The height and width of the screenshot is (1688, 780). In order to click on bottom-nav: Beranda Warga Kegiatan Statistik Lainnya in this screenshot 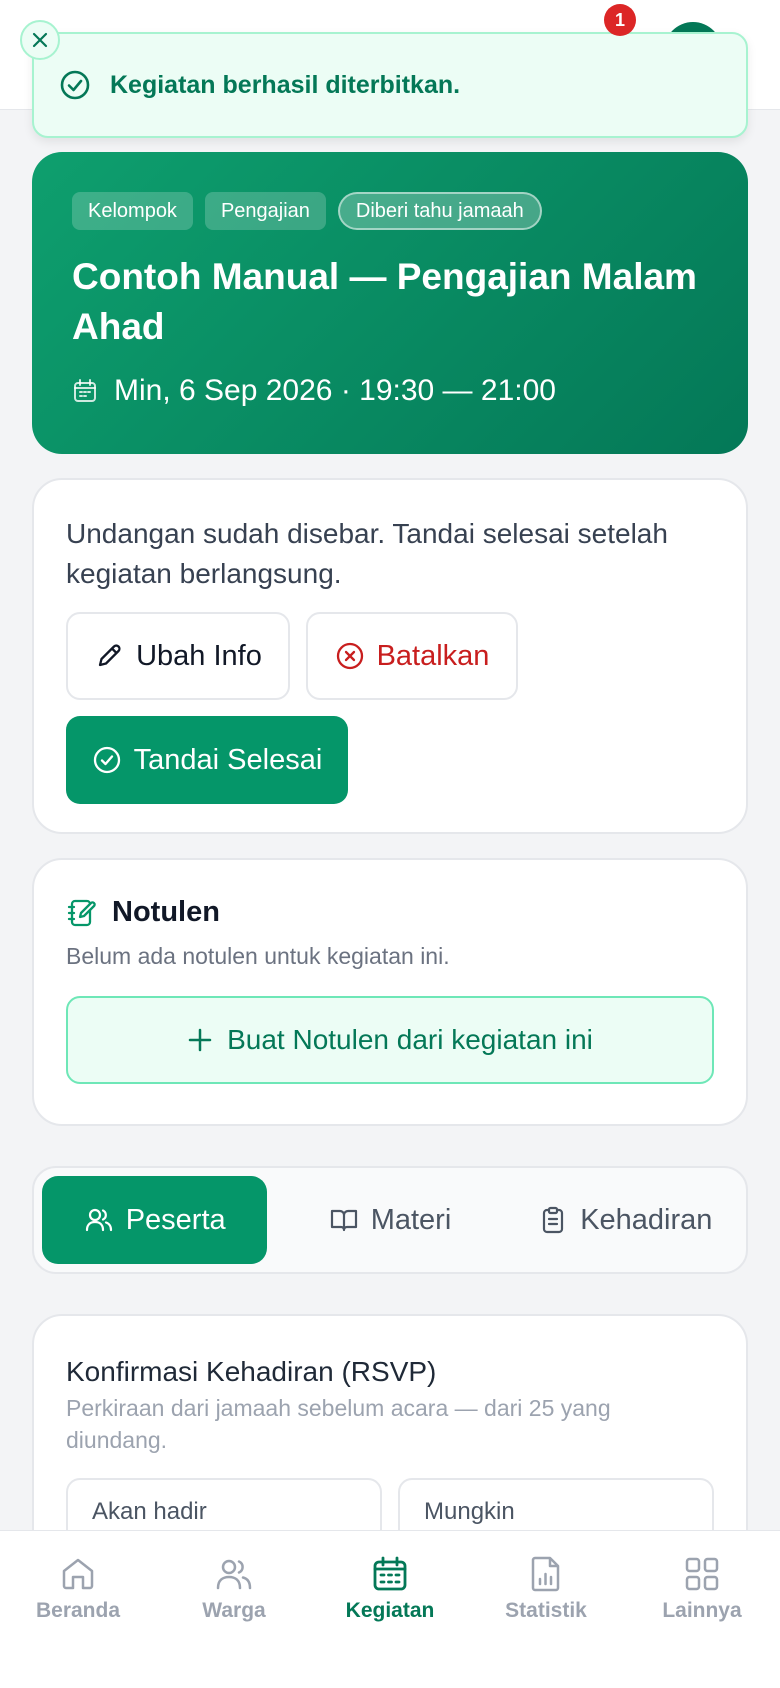, I will do `click(390, 1609)`.